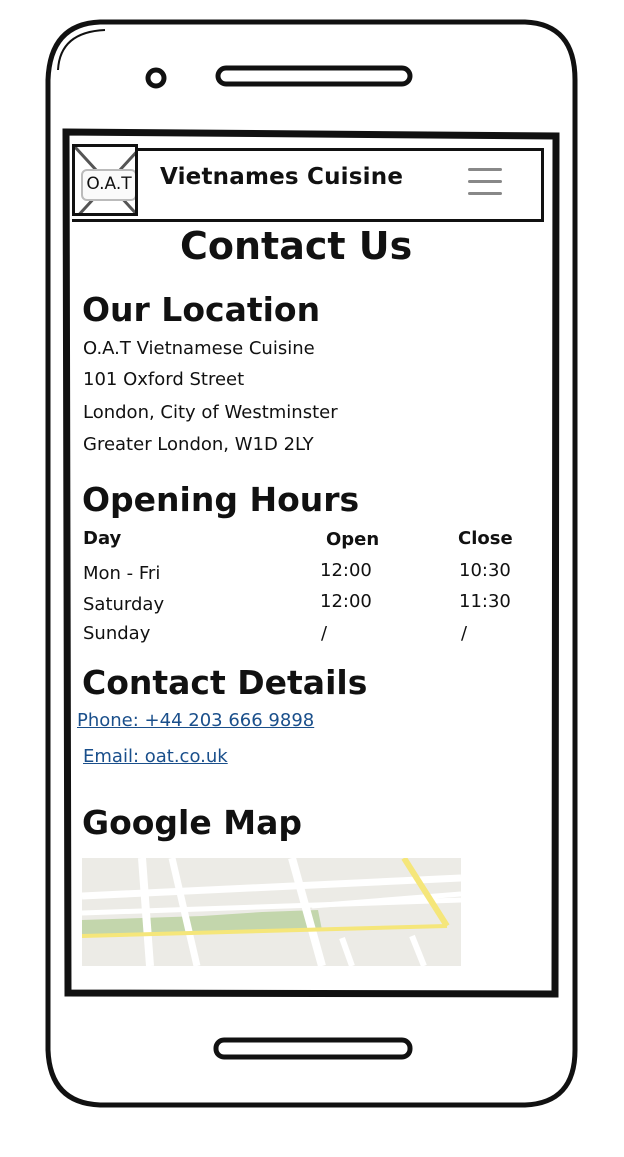  Describe the element at coordinates (122, 573) in the screenshot. I see `hours-day: Mon - Fri` at that location.